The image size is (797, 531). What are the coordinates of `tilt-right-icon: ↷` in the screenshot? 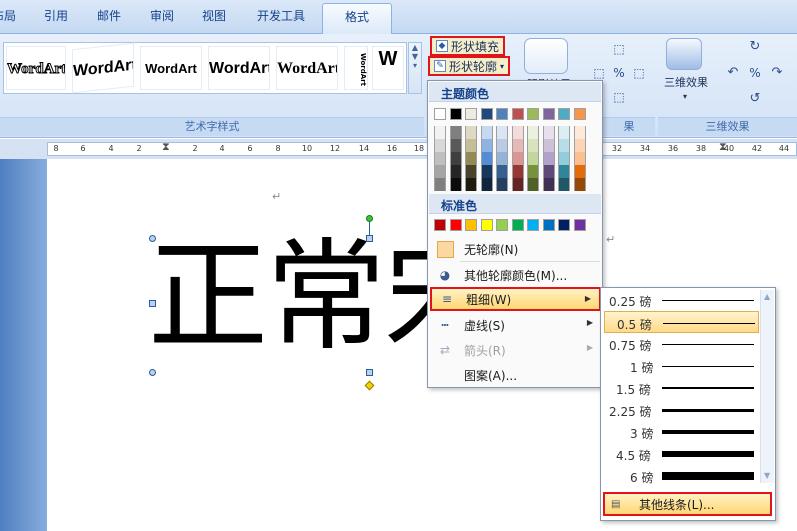 It's located at (777, 73).